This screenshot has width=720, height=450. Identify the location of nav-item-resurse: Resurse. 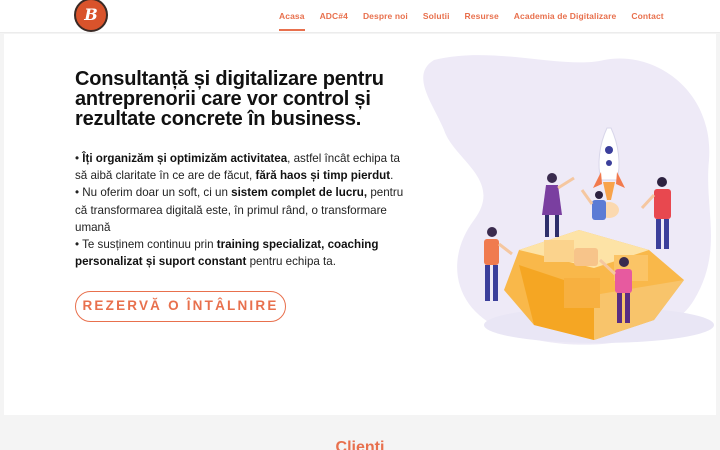
(482, 16).